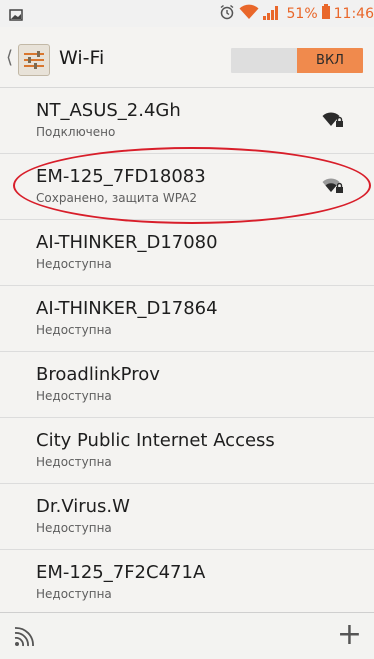 Image resolution: width=374 pixels, height=659 pixels. I want to click on network-row: City Public Internet Access Недоступна, so click(187, 451).